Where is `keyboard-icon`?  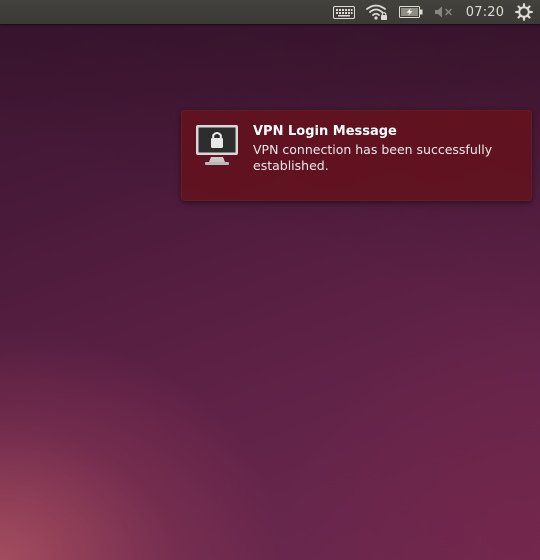
keyboard-icon is located at coordinates (344, 12).